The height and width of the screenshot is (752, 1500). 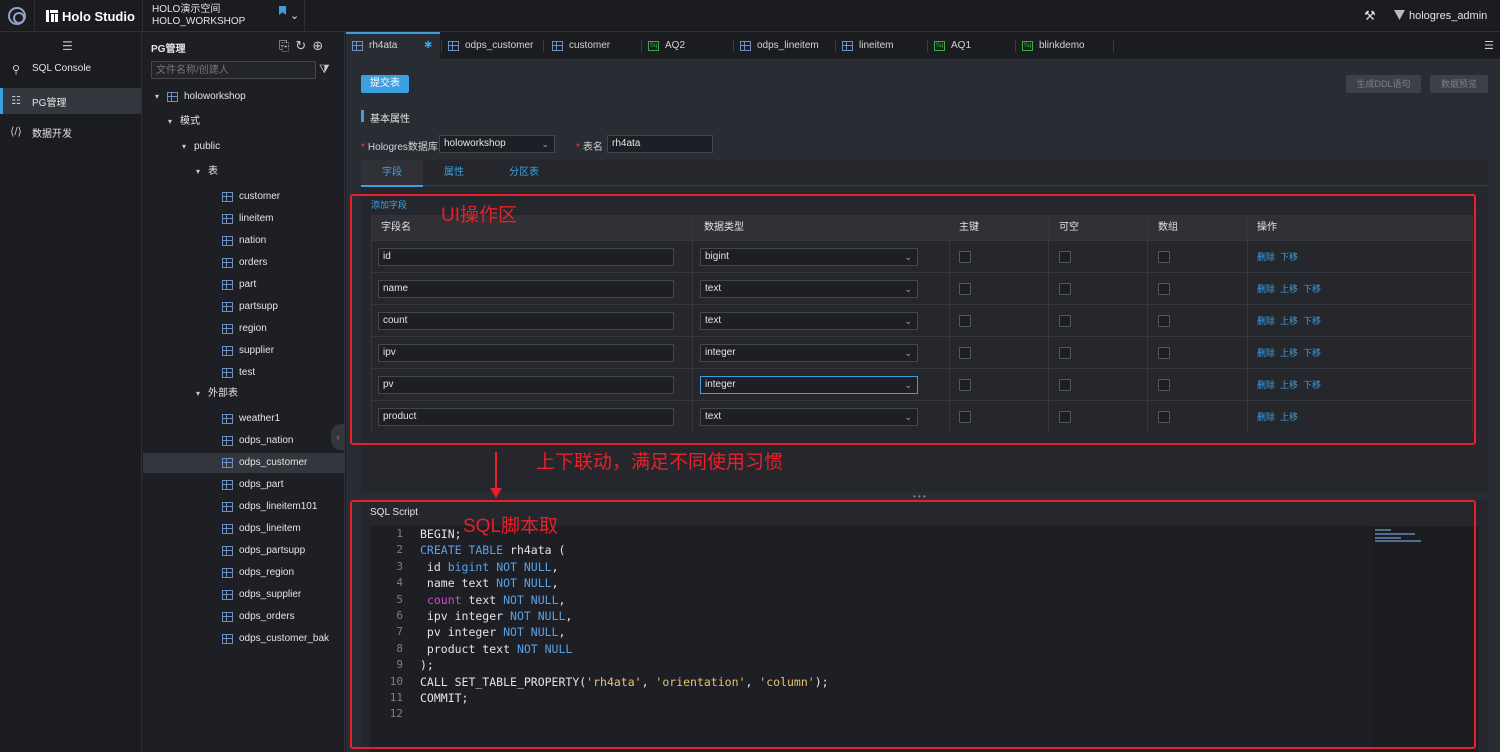 I want to click on tree-item-table: supplier, so click(x=244, y=351).